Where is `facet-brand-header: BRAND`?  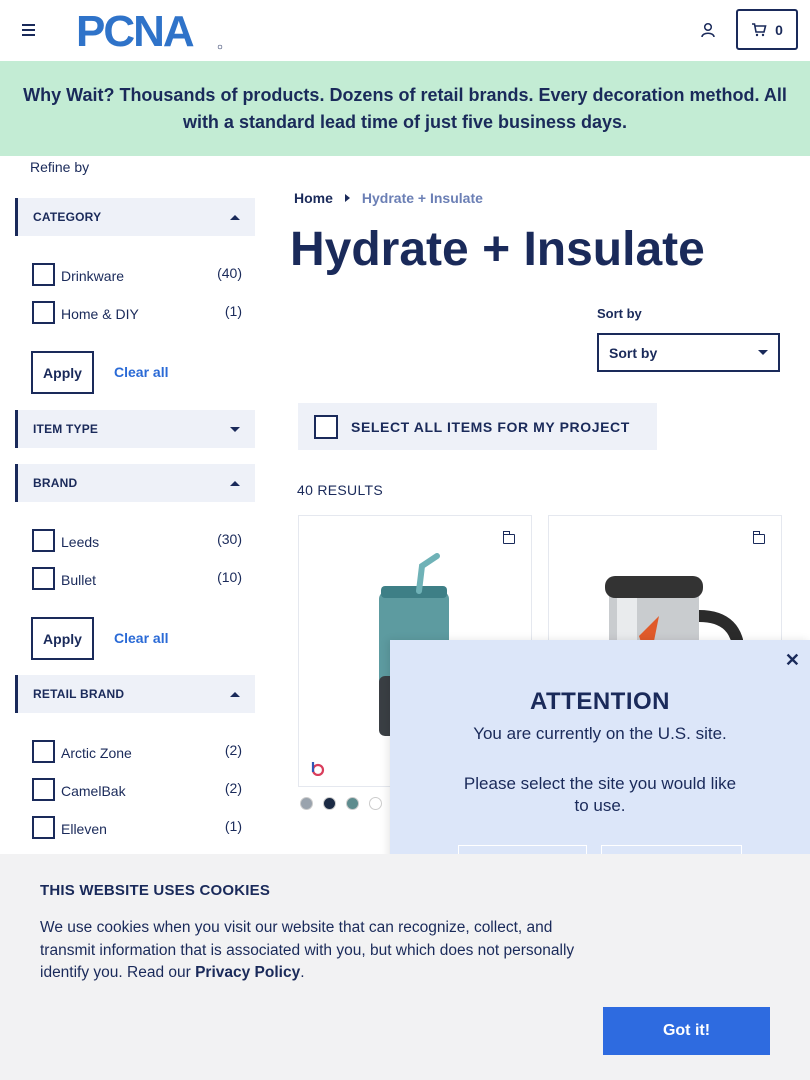 facet-brand-header: BRAND is located at coordinates (135, 483).